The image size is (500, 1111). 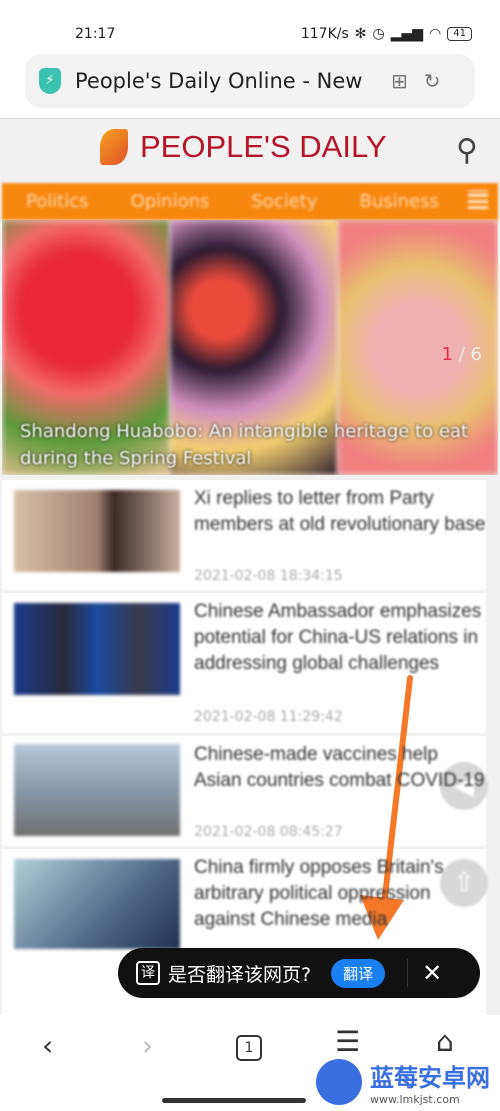 I want to click on back-icon: ‹, so click(x=47, y=1045).